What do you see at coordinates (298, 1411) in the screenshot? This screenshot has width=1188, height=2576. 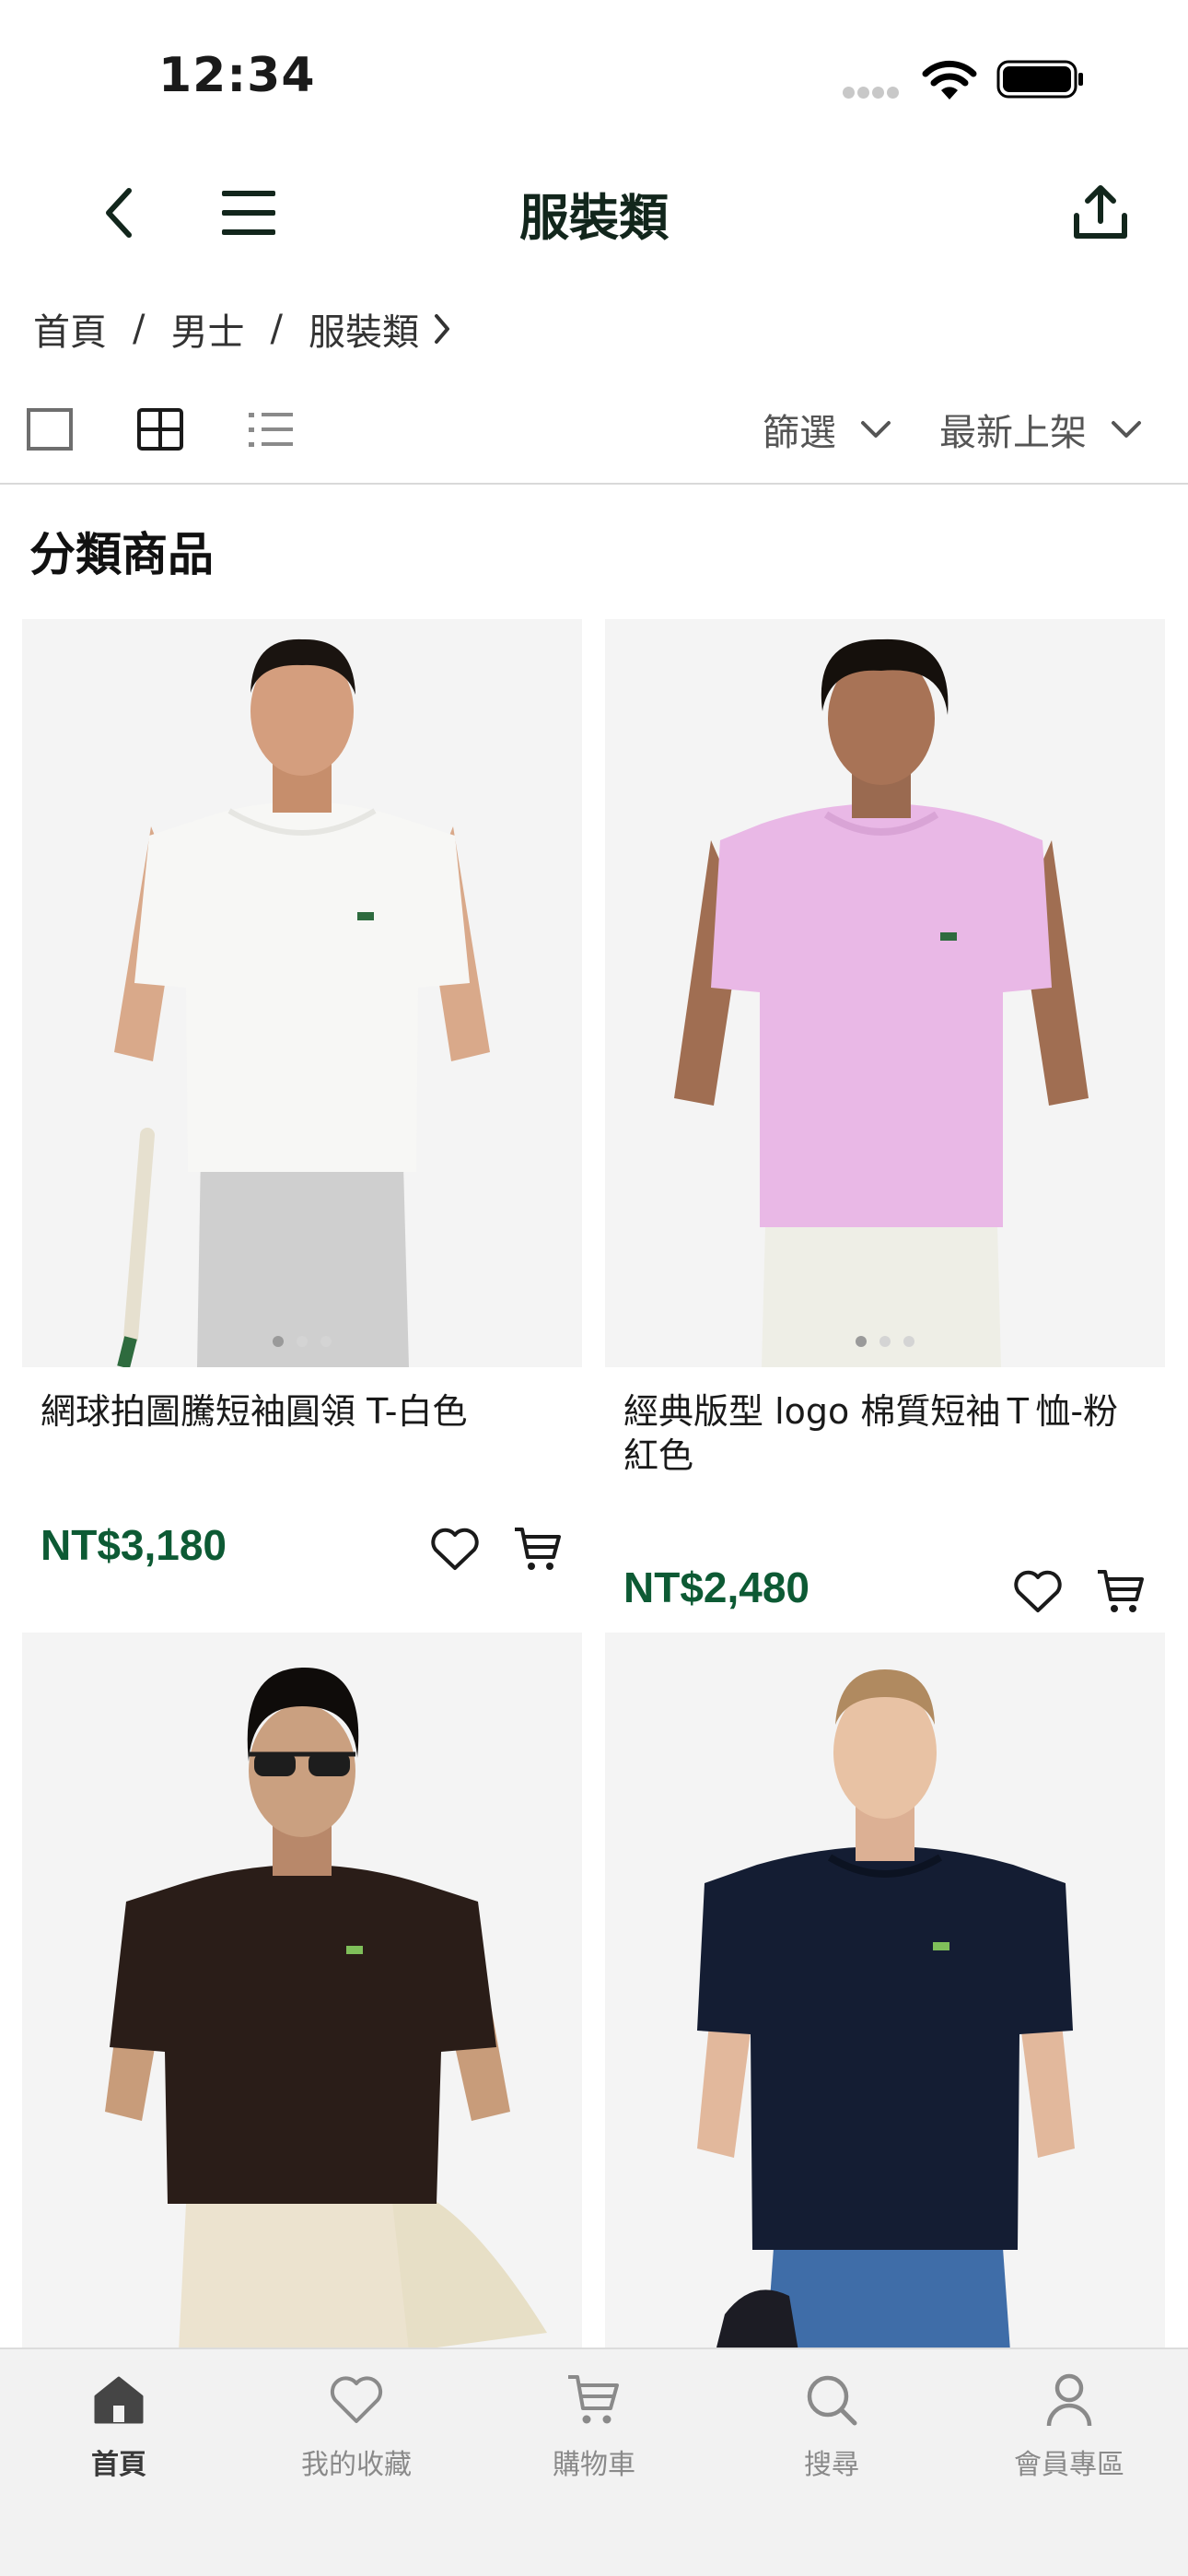 I see `product-name: 網球拍圖騰短袖圓領 T-白色` at bounding box center [298, 1411].